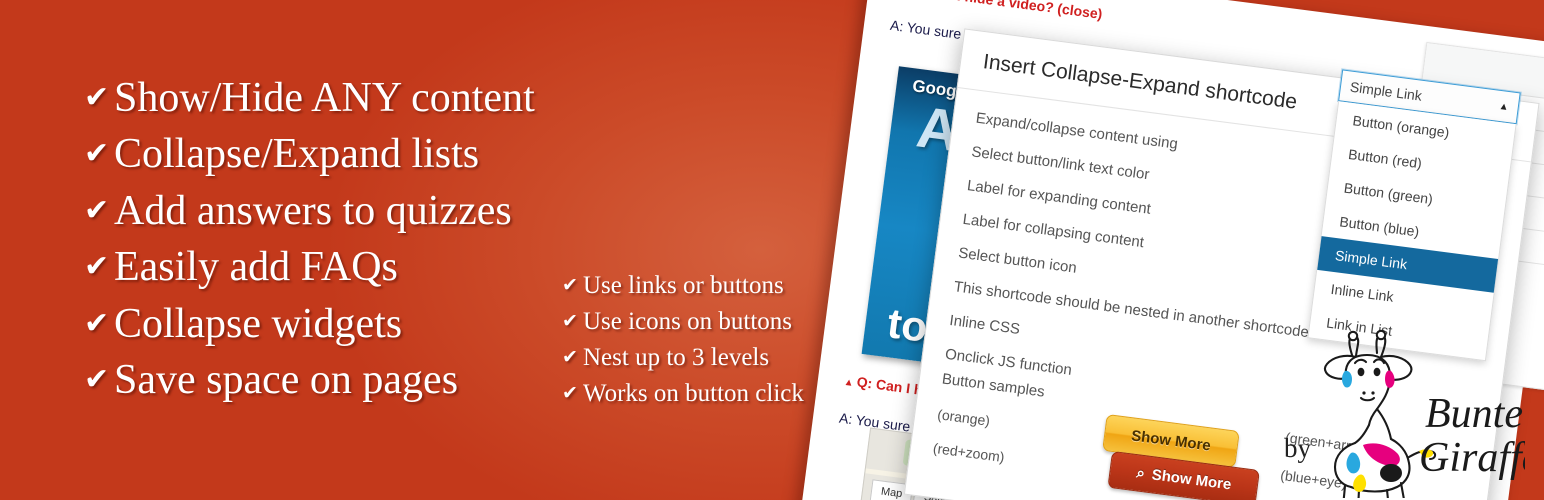 This screenshot has width=1544, height=500. I want to click on caption-orange: (orange), so click(963, 417).